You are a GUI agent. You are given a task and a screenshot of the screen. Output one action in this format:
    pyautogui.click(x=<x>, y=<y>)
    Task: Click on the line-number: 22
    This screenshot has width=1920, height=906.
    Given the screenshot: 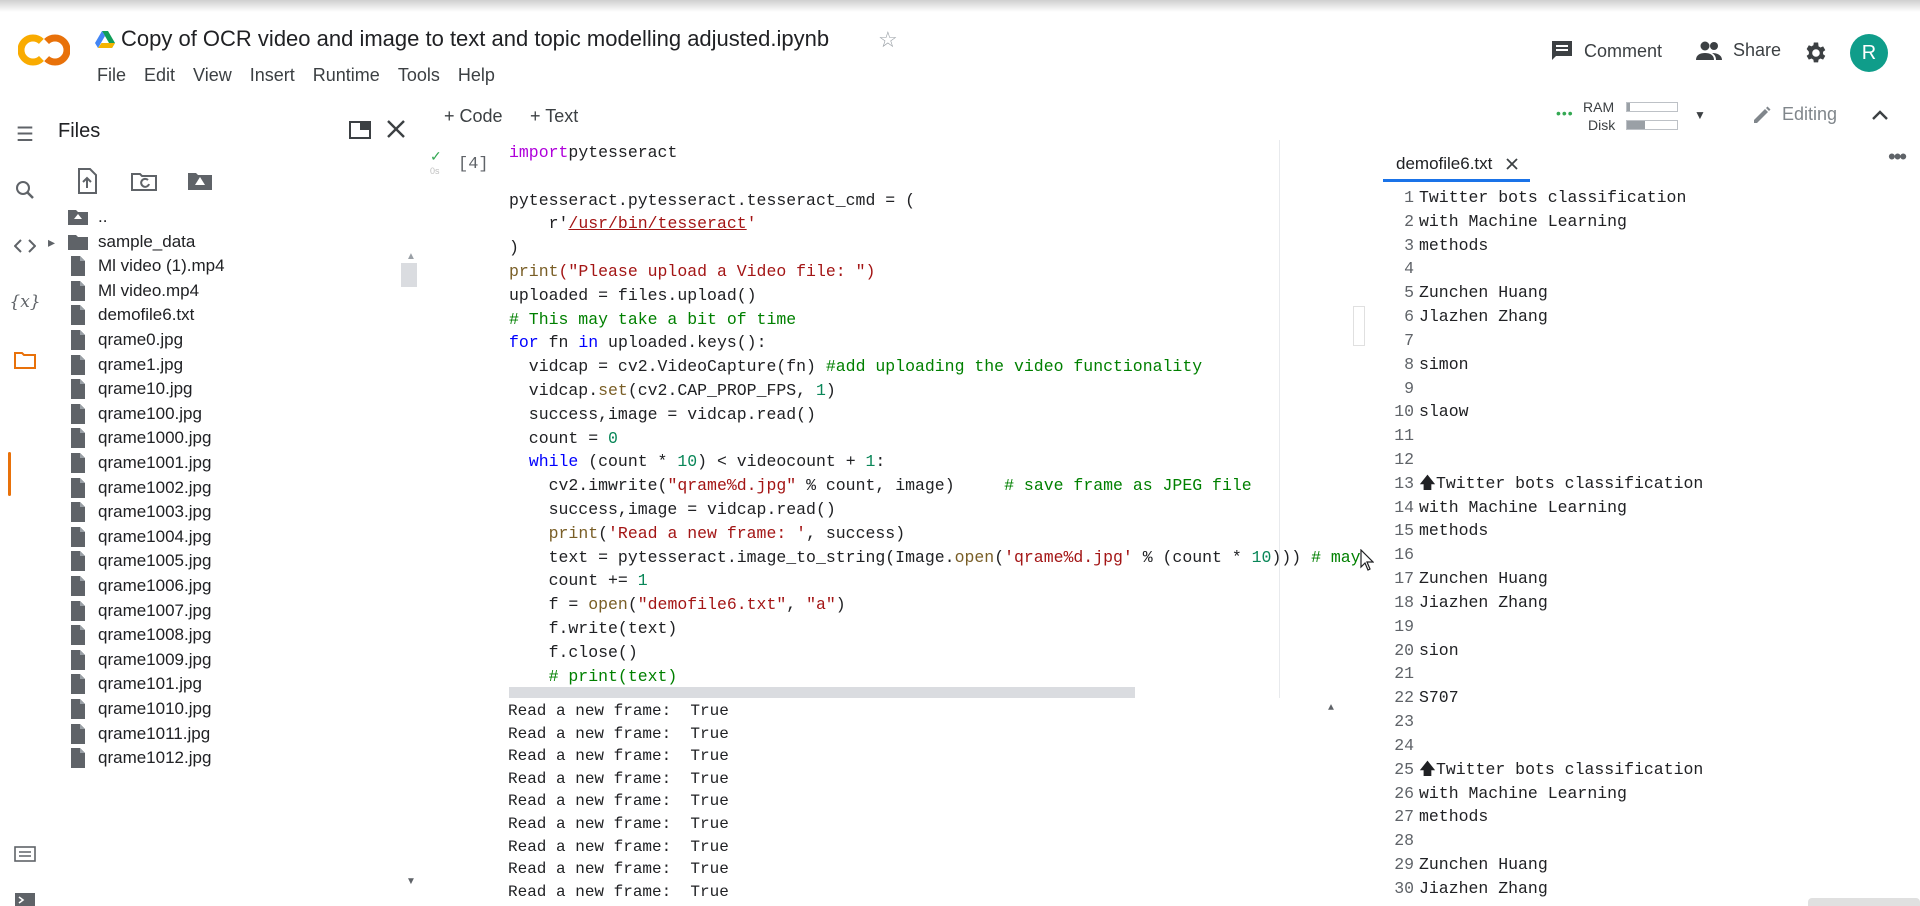 What is the action you would take?
    pyautogui.click(x=1404, y=697)
    